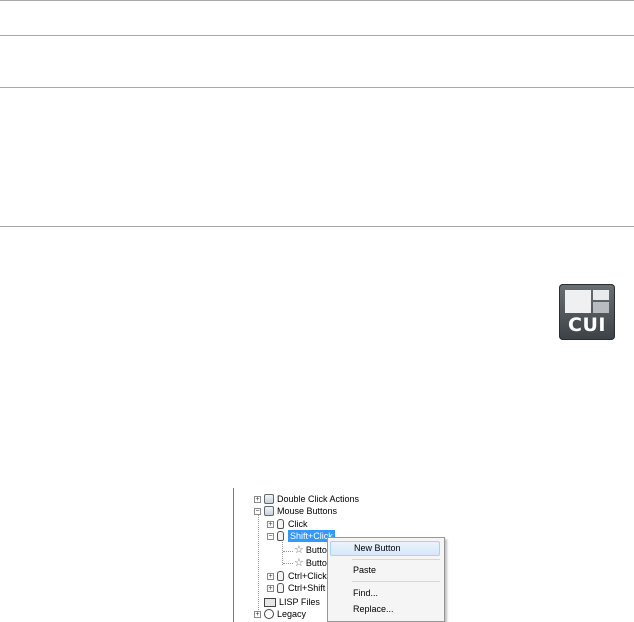 Image resolution: width=634 pixels, height=622 pixels. What do you see at coordinates (307, 588) in the screenshot?
I see `tree-item-label: Ctrl+Shift` at bounding box center [307, 588].